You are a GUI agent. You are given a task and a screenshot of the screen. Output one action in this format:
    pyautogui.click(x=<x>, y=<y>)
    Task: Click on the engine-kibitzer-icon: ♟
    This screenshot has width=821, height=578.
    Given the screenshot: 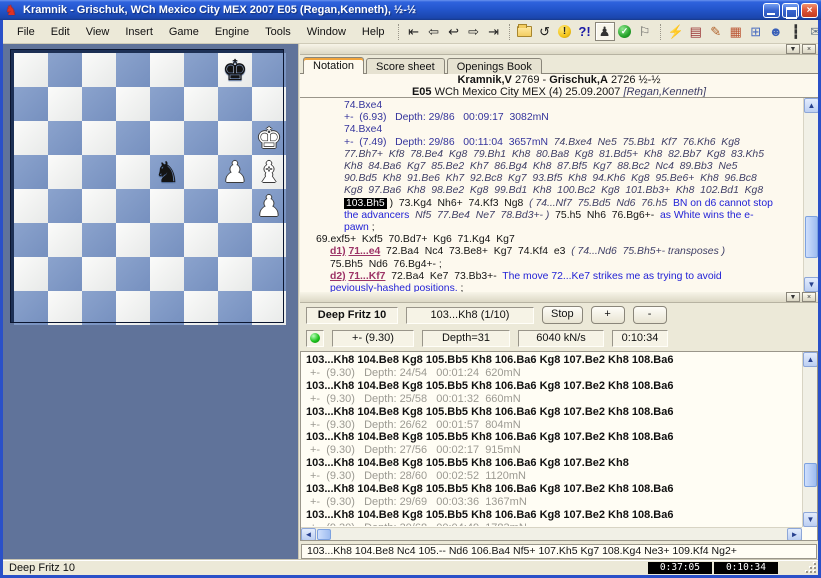 What is the action you would take?
    pyautogui.click(x=604, y=31)
    